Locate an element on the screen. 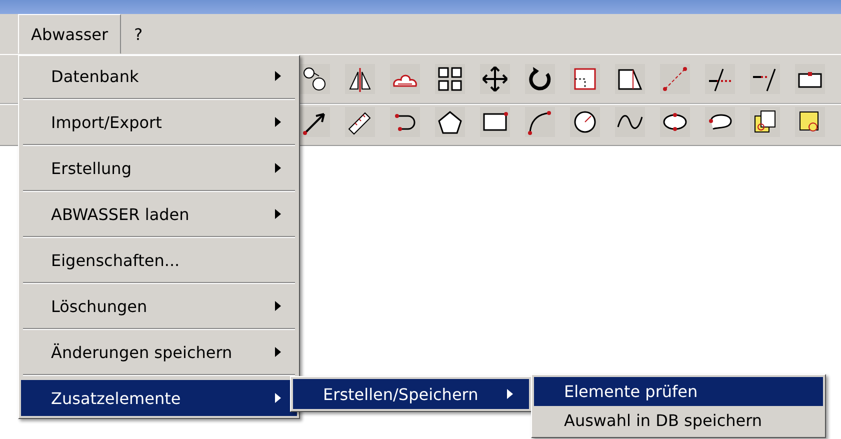 The height and width of the screenshot is (439, 841). menu-item: Zusatzelemente is located at coordinates (159, 398).